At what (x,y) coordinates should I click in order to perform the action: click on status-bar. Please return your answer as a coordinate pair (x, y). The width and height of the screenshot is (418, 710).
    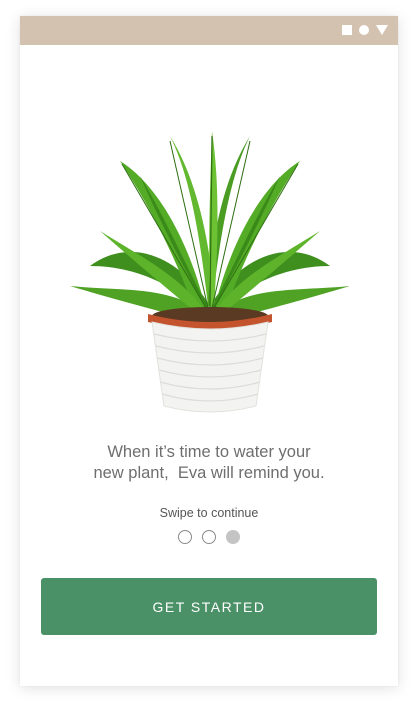
    Looking at the image, I should click on (209, 30).